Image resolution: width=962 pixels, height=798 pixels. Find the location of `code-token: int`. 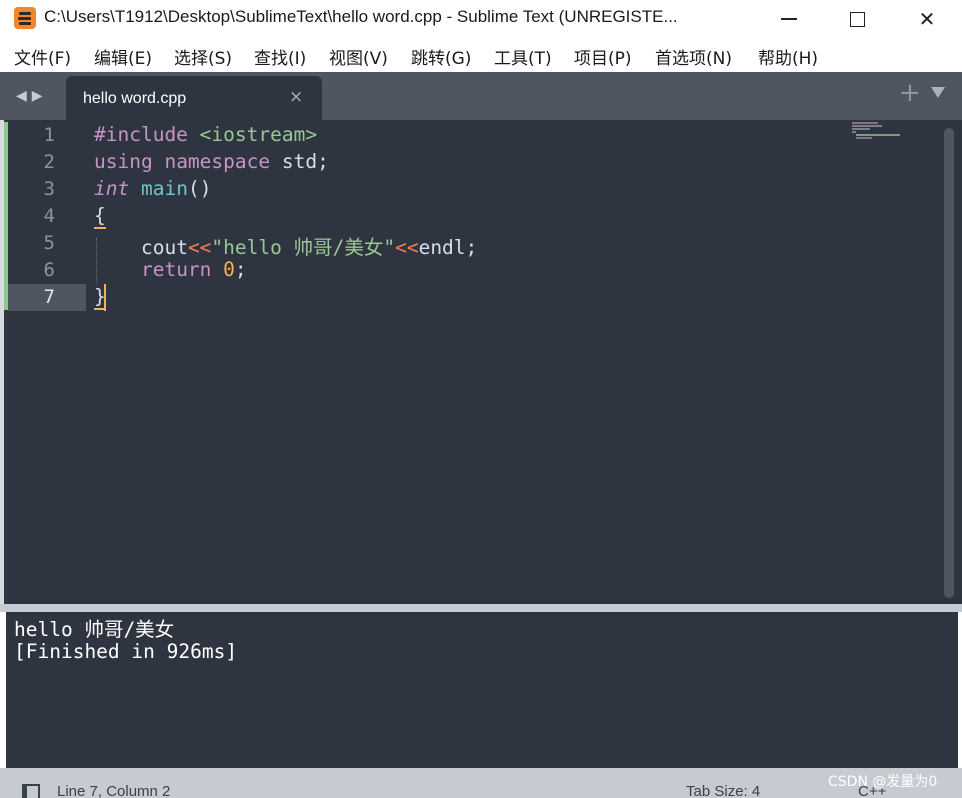

code-token: int is located at coordinates (112, 188).